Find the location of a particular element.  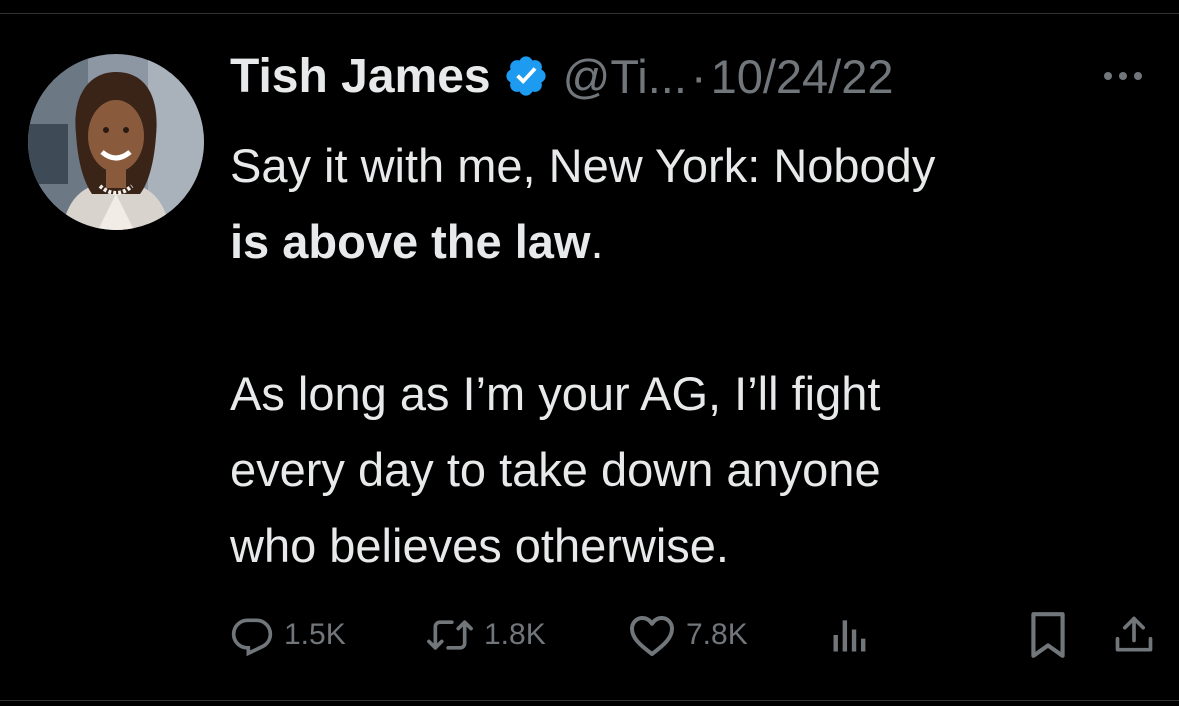

share-icon is located at coordinates (1134, 635).